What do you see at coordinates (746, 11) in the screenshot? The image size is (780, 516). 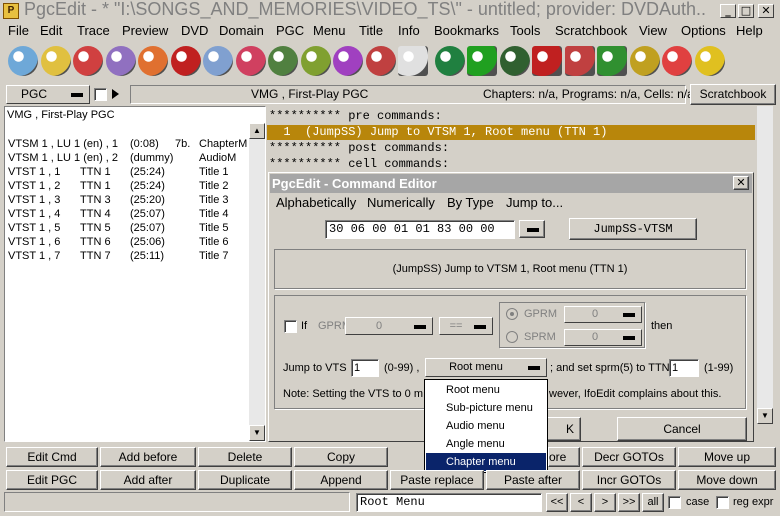 I see `maximize-button: □` at bounding box center [746, 11].